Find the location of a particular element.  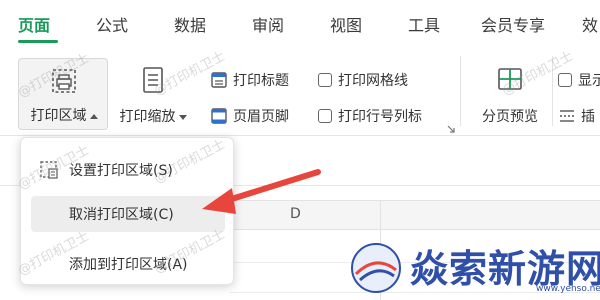

tab-formulas: 公式 is located at coordinates (112, 24).